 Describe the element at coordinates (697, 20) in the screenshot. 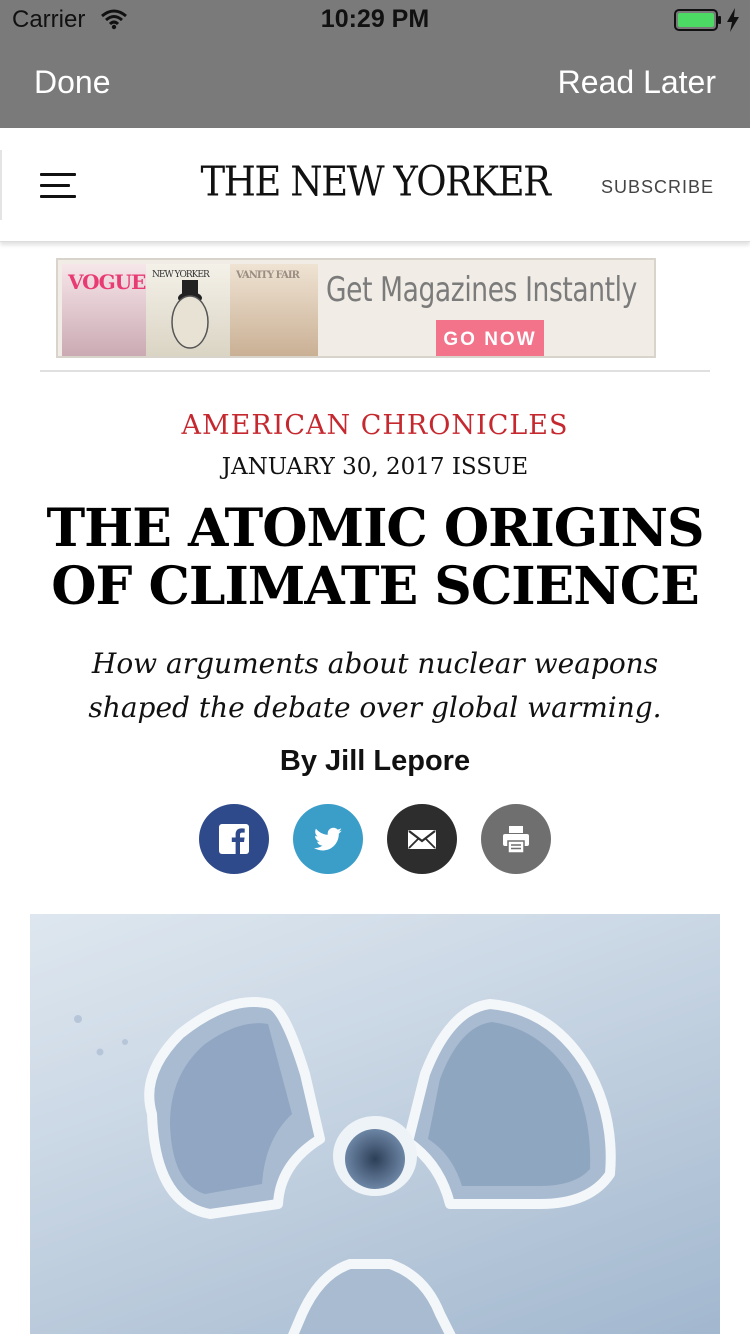

I see `battery-icon` at that location.